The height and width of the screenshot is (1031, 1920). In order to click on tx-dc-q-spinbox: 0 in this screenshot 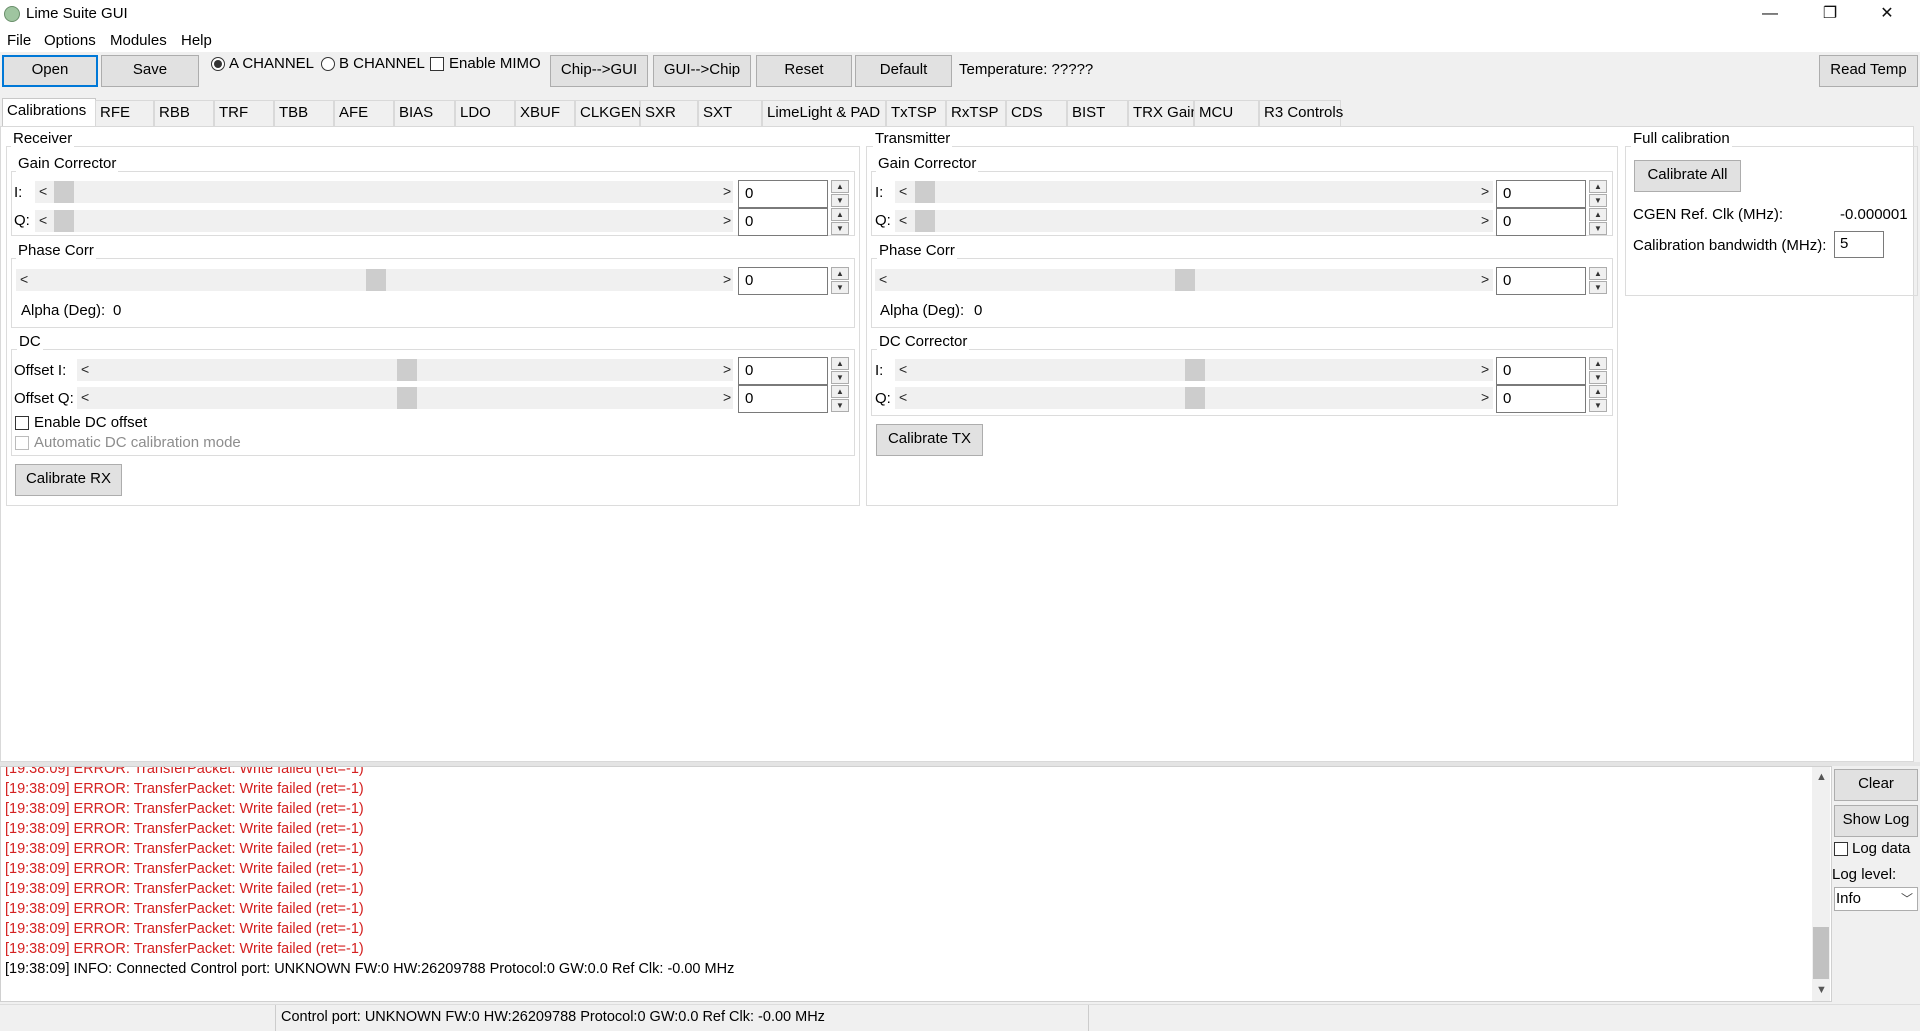, I will do `click(1541, 399)`.